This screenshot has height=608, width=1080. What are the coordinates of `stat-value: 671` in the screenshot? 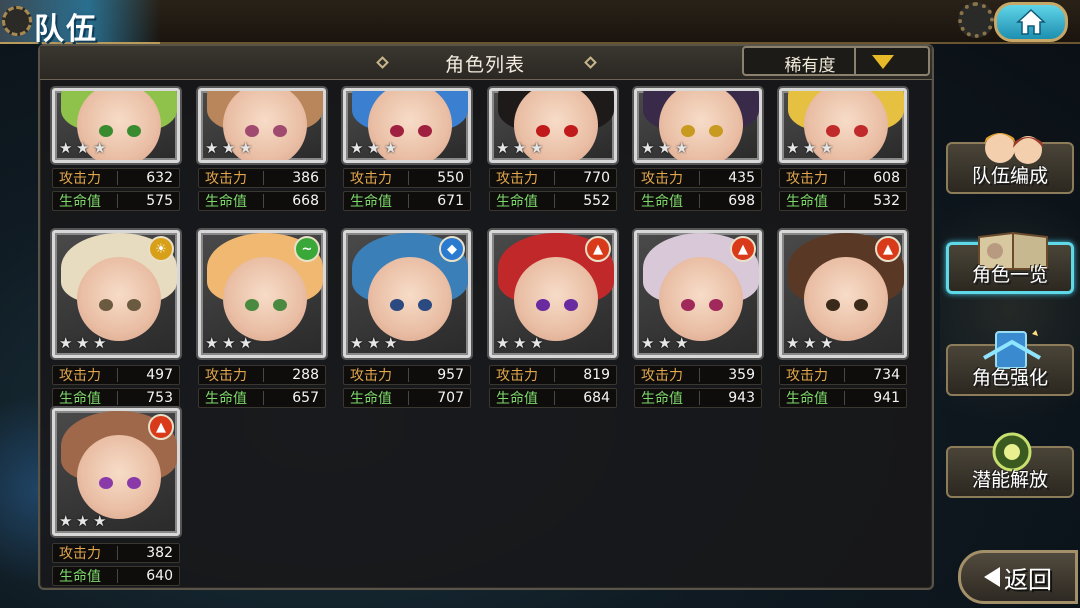 It's located at (450, 201).